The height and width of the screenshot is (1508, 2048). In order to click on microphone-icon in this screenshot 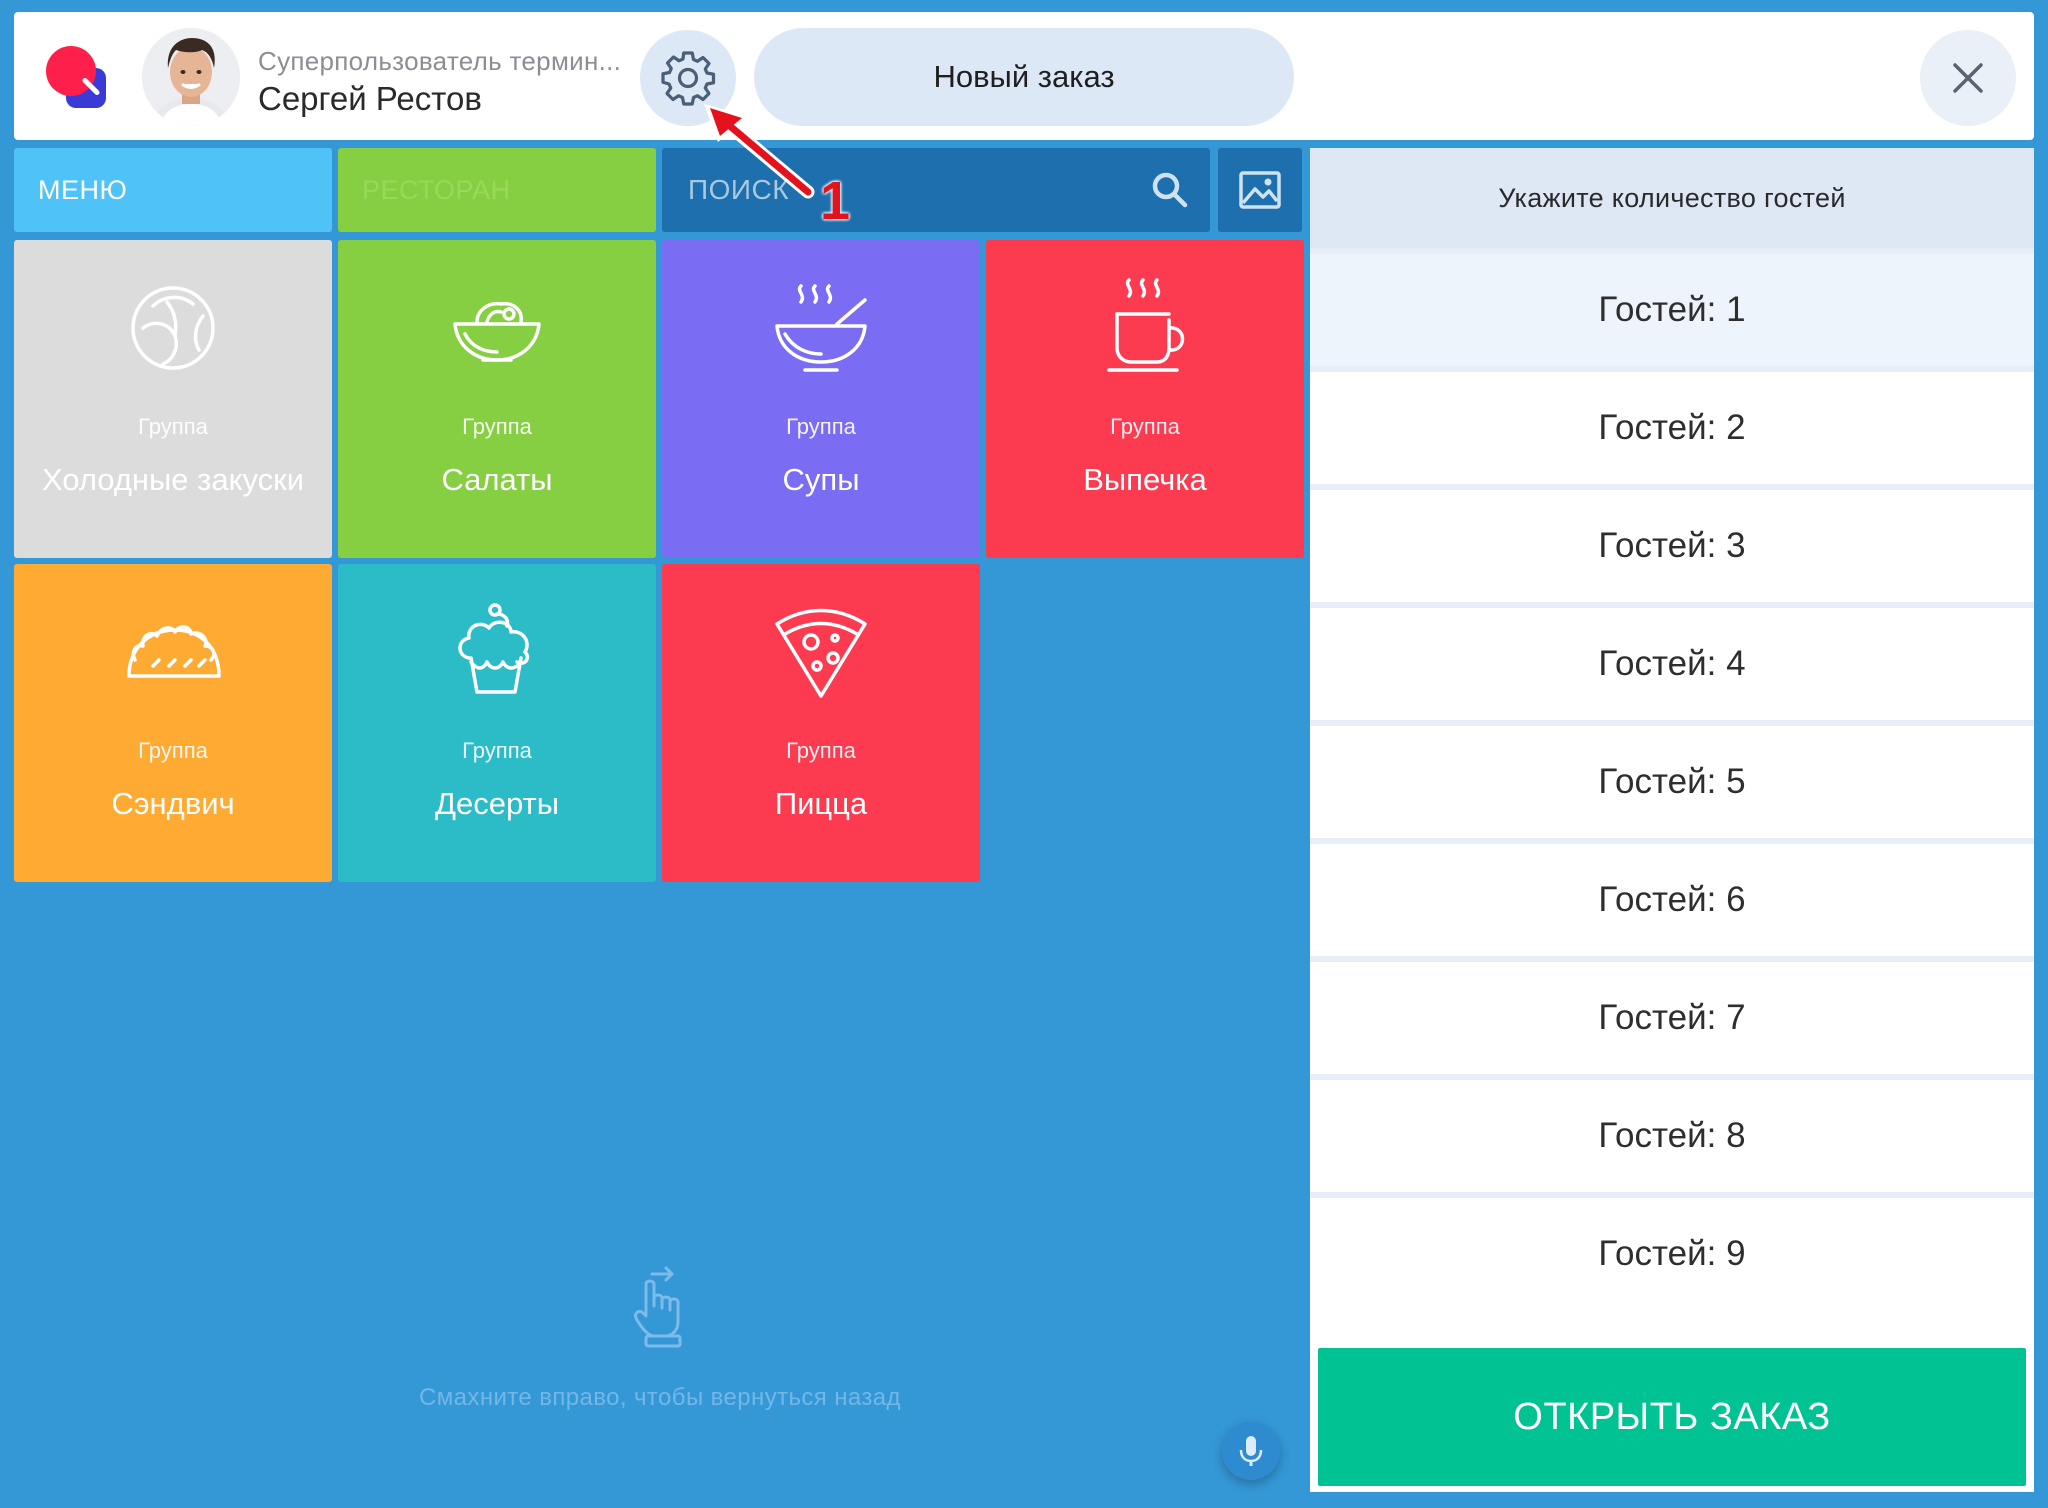, I will do `click(1251, 1451)`.